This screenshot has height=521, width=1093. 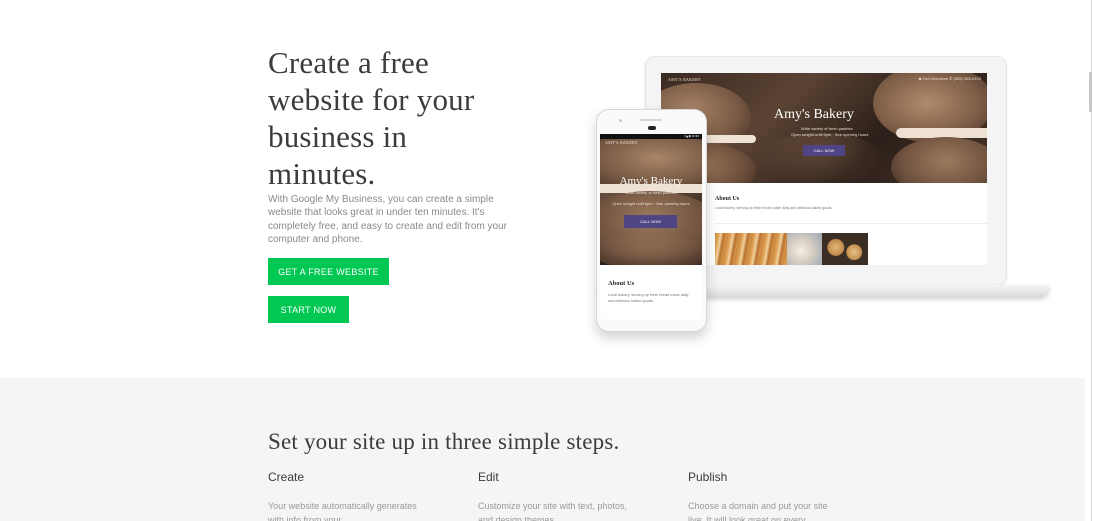 I want to click on laptop-about-title: About Us, so click(x=727, y=199).